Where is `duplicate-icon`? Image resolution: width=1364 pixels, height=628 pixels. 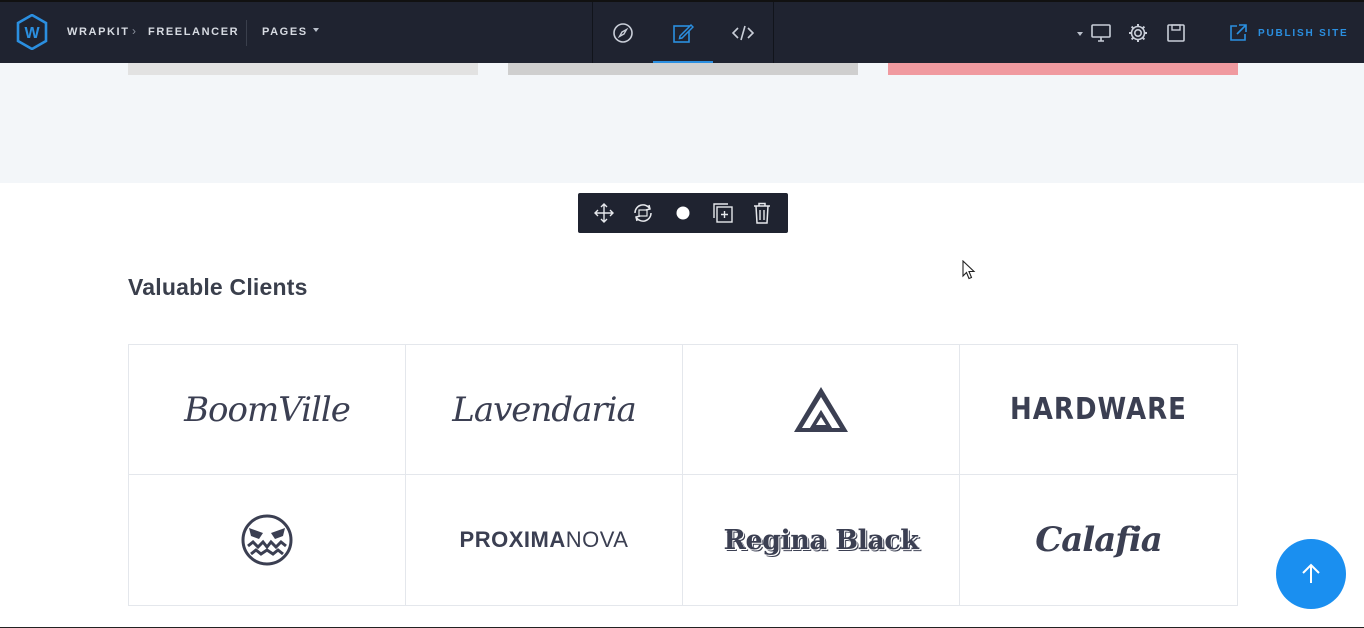 duplicate-icon is located at coordinates (722, 213).